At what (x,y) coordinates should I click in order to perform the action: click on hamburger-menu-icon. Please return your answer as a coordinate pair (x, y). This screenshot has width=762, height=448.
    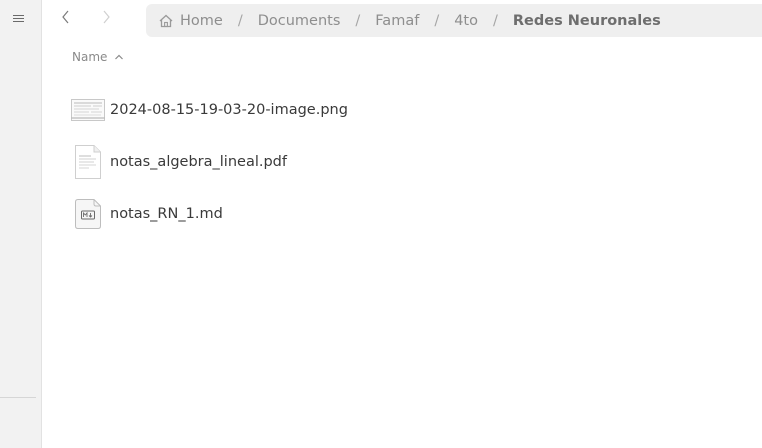
    Looking at the image, I should click on (19, 20).